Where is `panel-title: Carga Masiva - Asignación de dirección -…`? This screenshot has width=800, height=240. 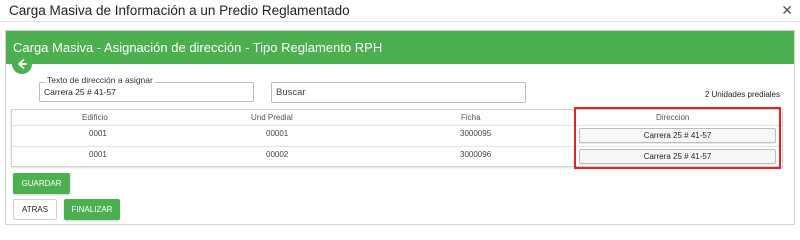
panel-title: Carga Masiva - Asignación de dirección -… is located at coordinates (198, 47).